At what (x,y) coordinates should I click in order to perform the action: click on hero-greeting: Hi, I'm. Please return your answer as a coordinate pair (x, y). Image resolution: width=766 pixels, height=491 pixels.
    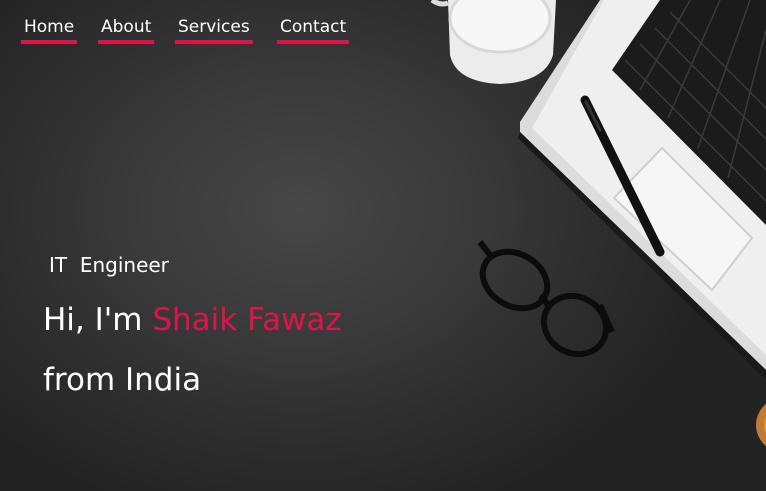
    Looking at the image, I should click on (98, 320).